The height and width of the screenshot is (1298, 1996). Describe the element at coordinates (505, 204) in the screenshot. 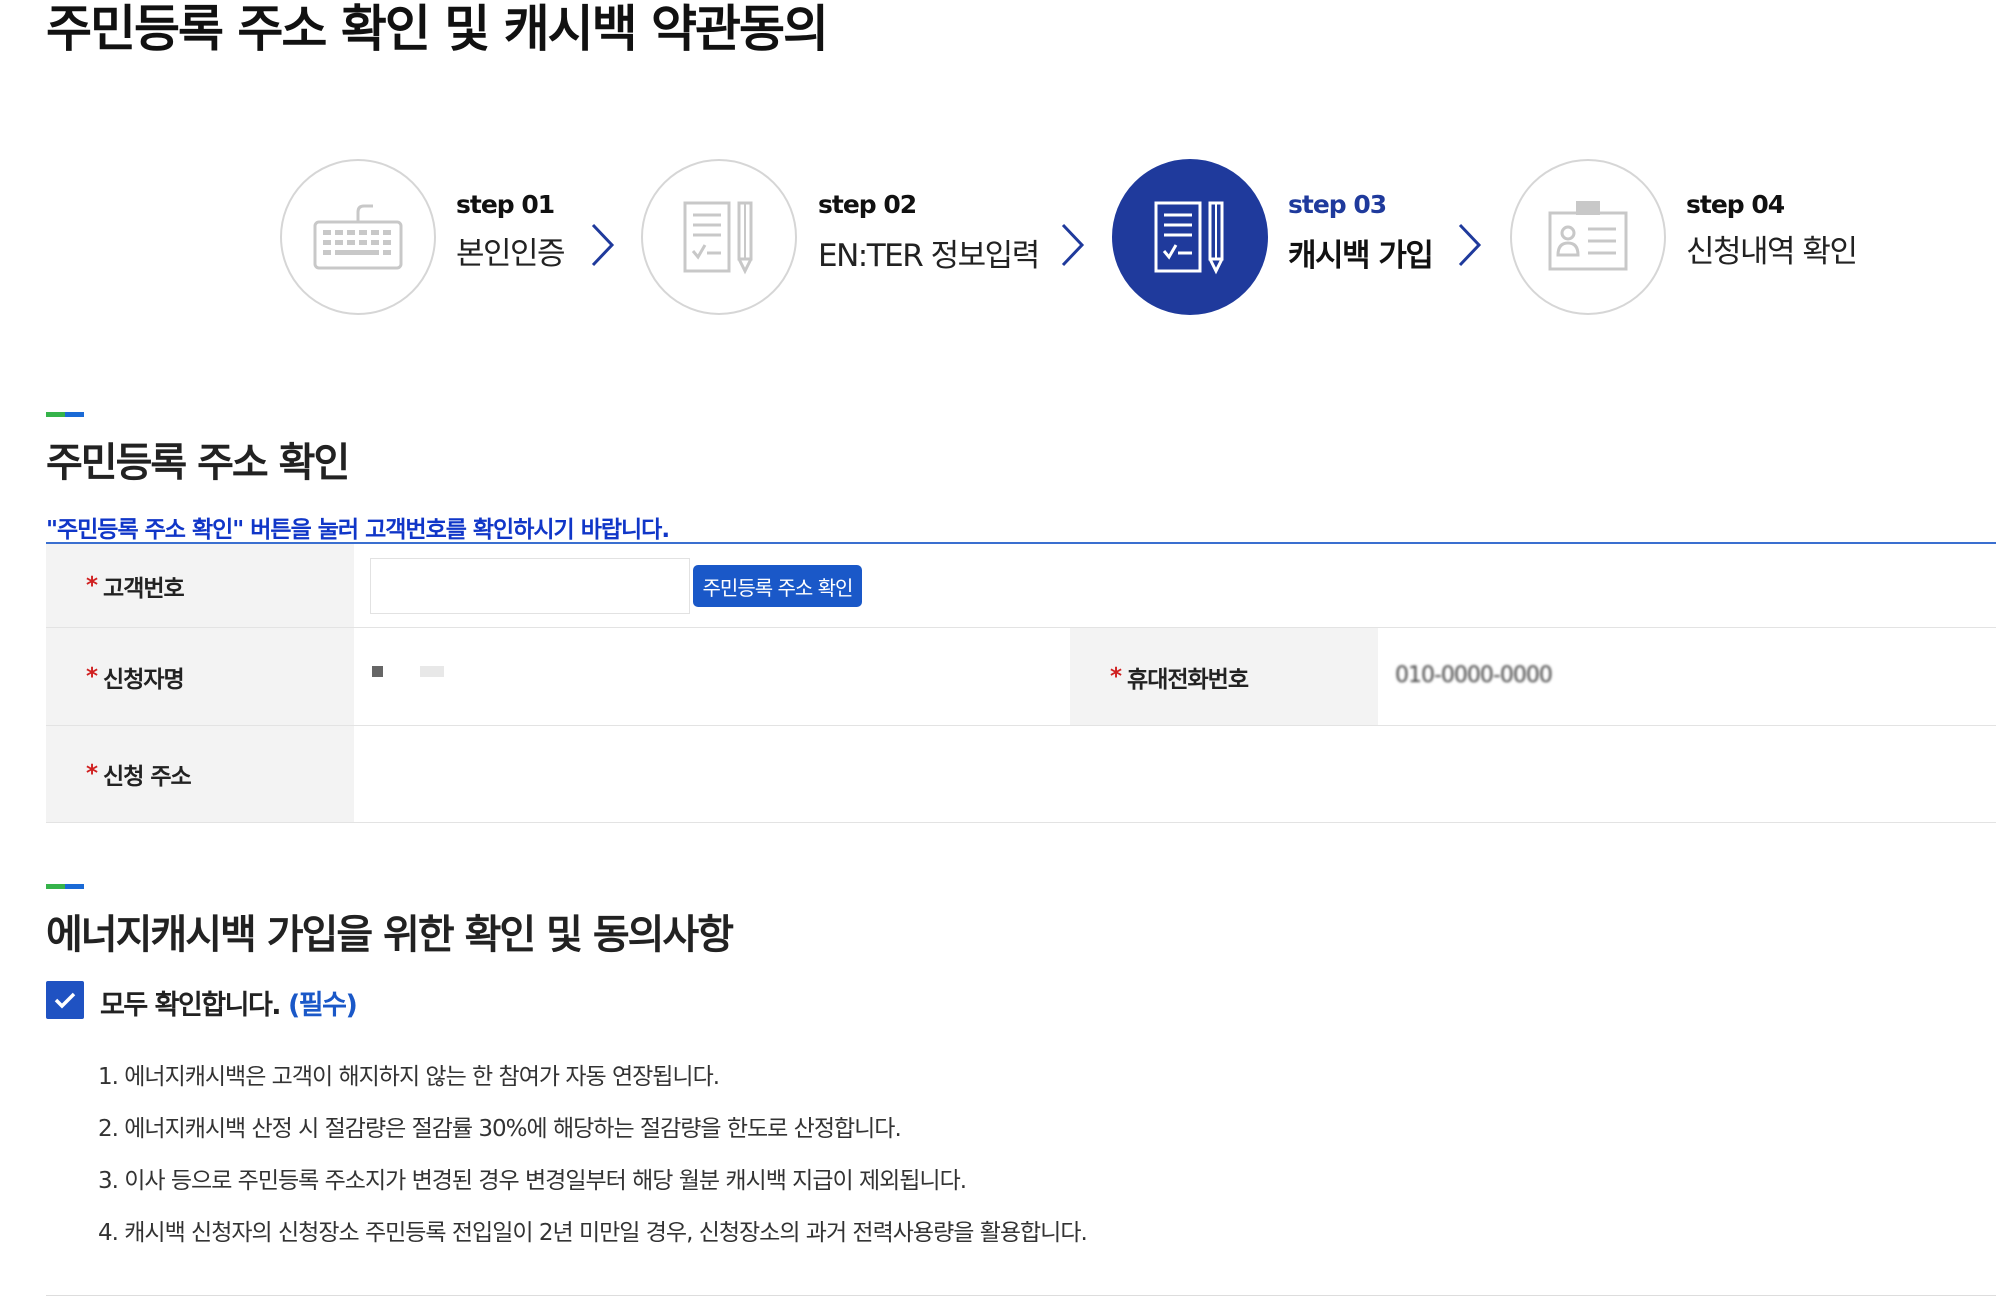

I see `step-01-number: step 01` at that location.